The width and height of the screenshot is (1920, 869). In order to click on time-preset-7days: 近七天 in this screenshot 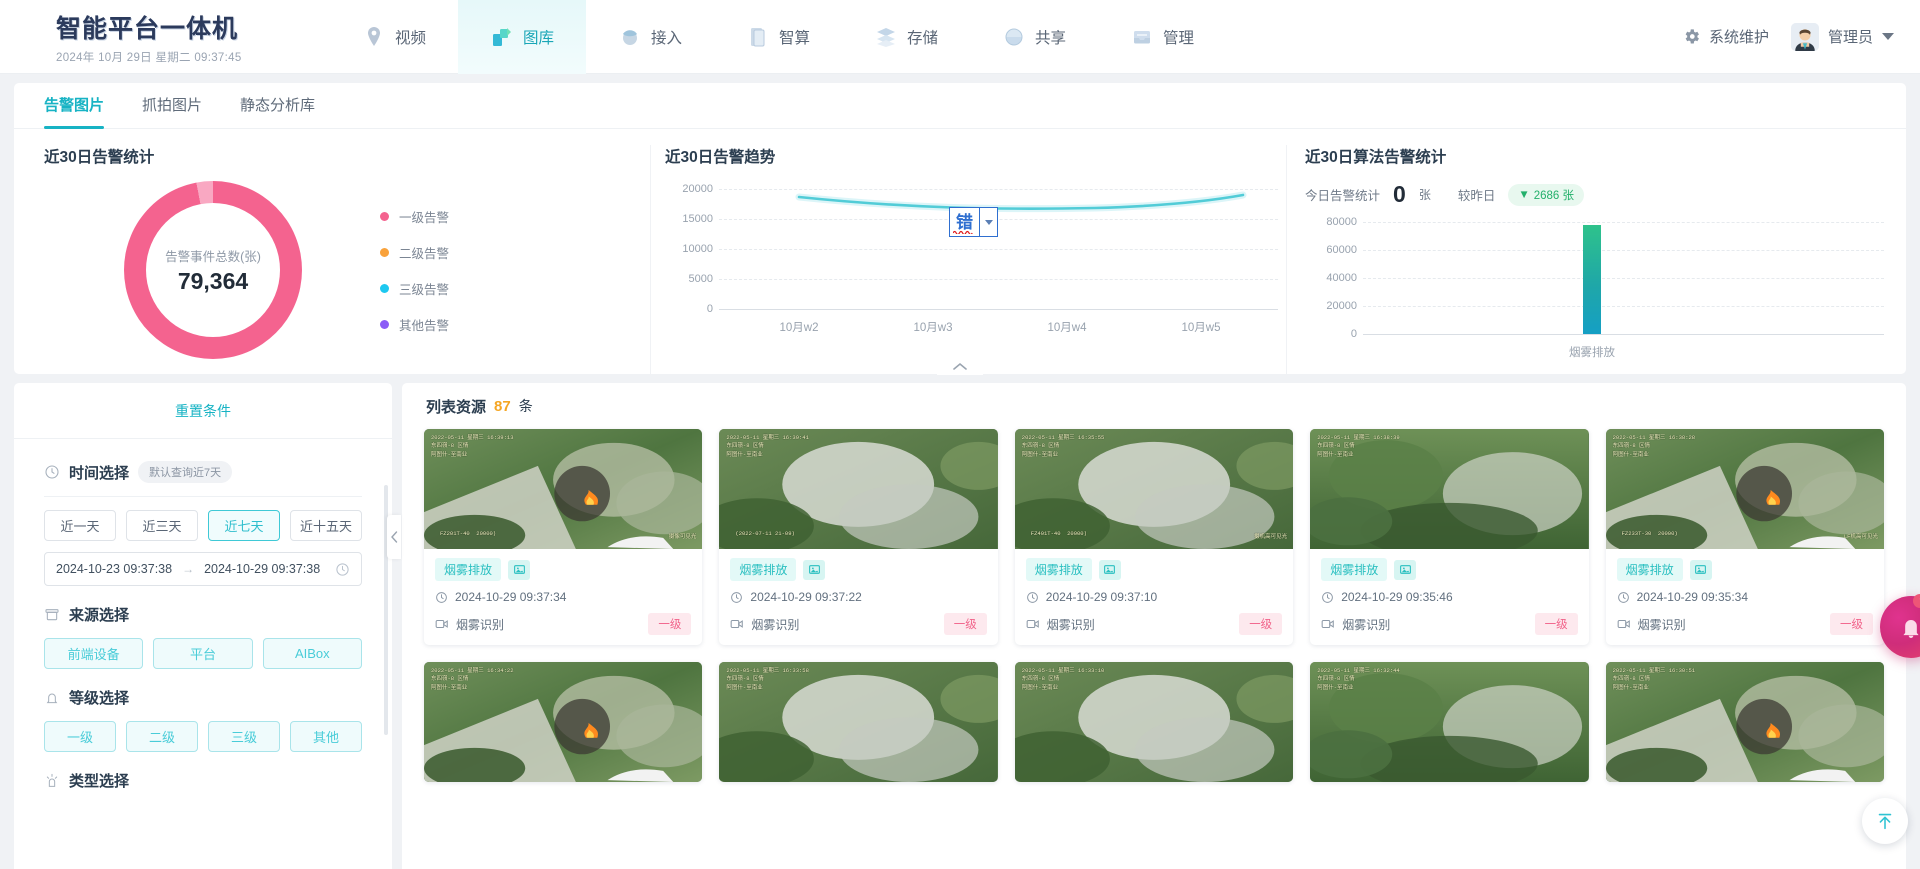, I will do `click(244, 525)`.